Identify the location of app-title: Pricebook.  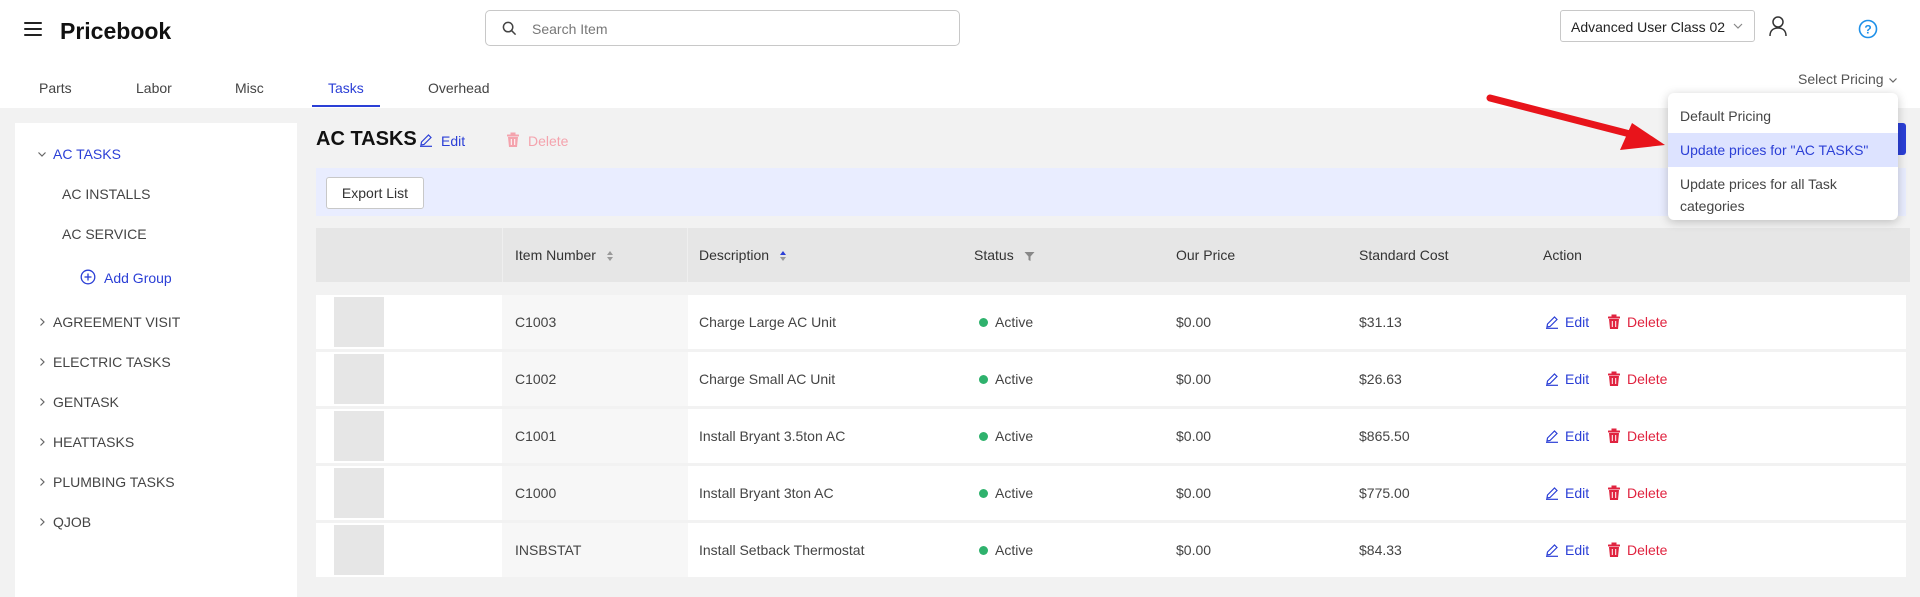
(116, 31).